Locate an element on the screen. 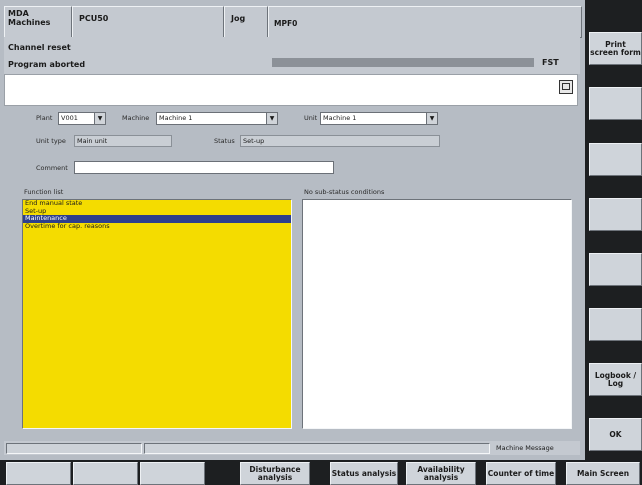 The height and width of the screenshot is (485, 642). substatus-title: No sub-status conditions is located at coordinates (344, 192).